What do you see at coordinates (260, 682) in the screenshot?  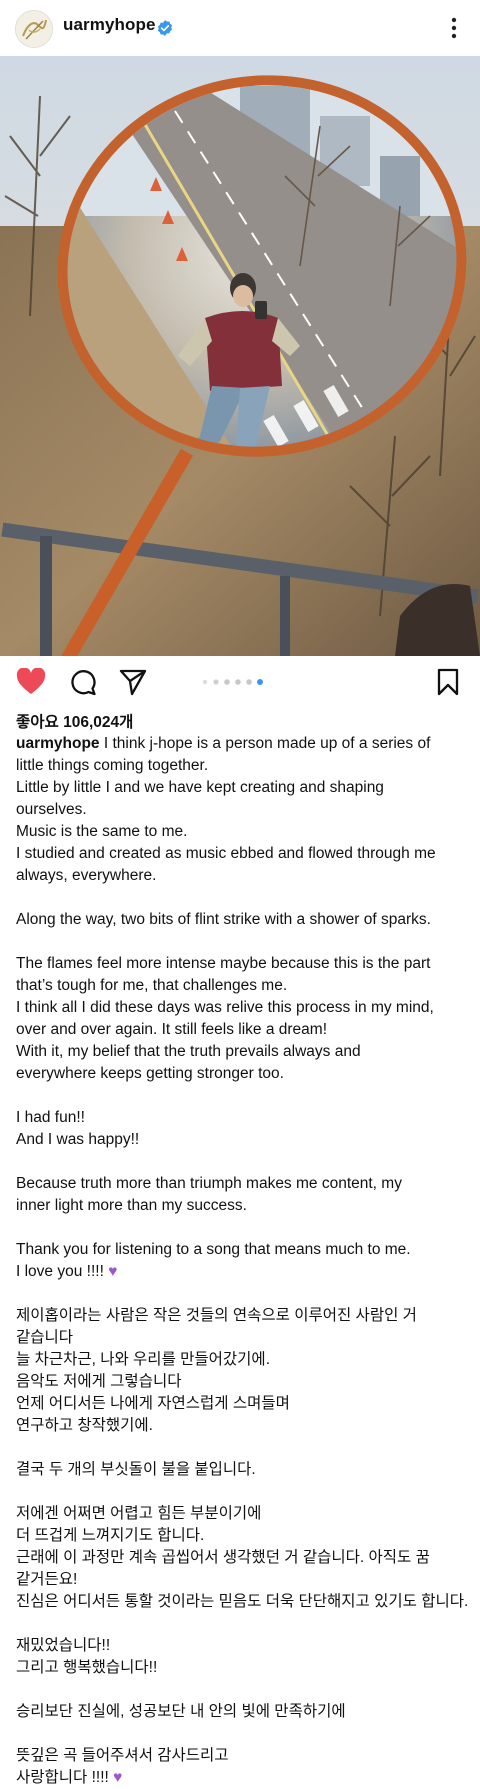 I see `carousel-dot-active` at bounding box center [260, 682].